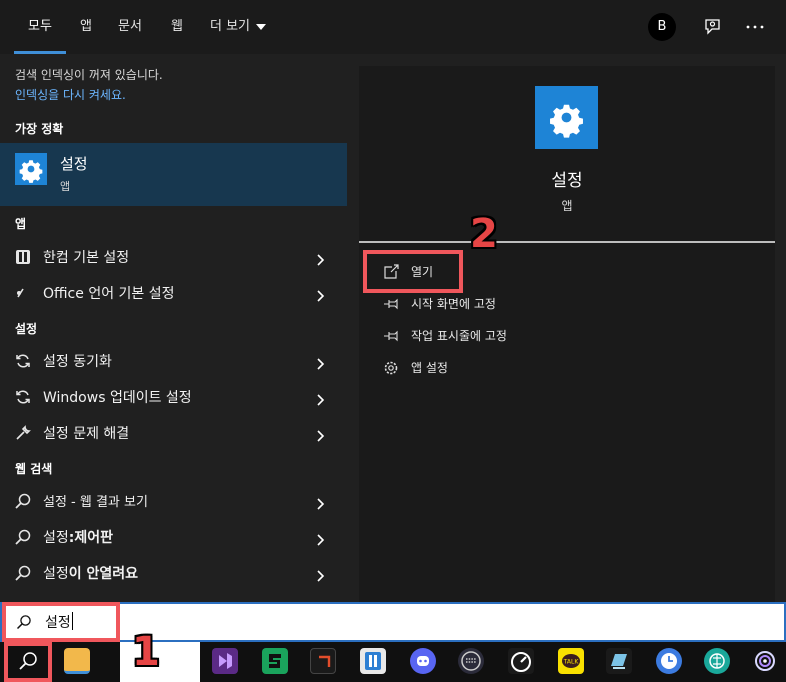 Image resolution: width=786 pixels, height=682 pixels. Describe the element at coordinates (230, 26) in the screenshot. I see `tab-more-label: 더 보기` at that location.